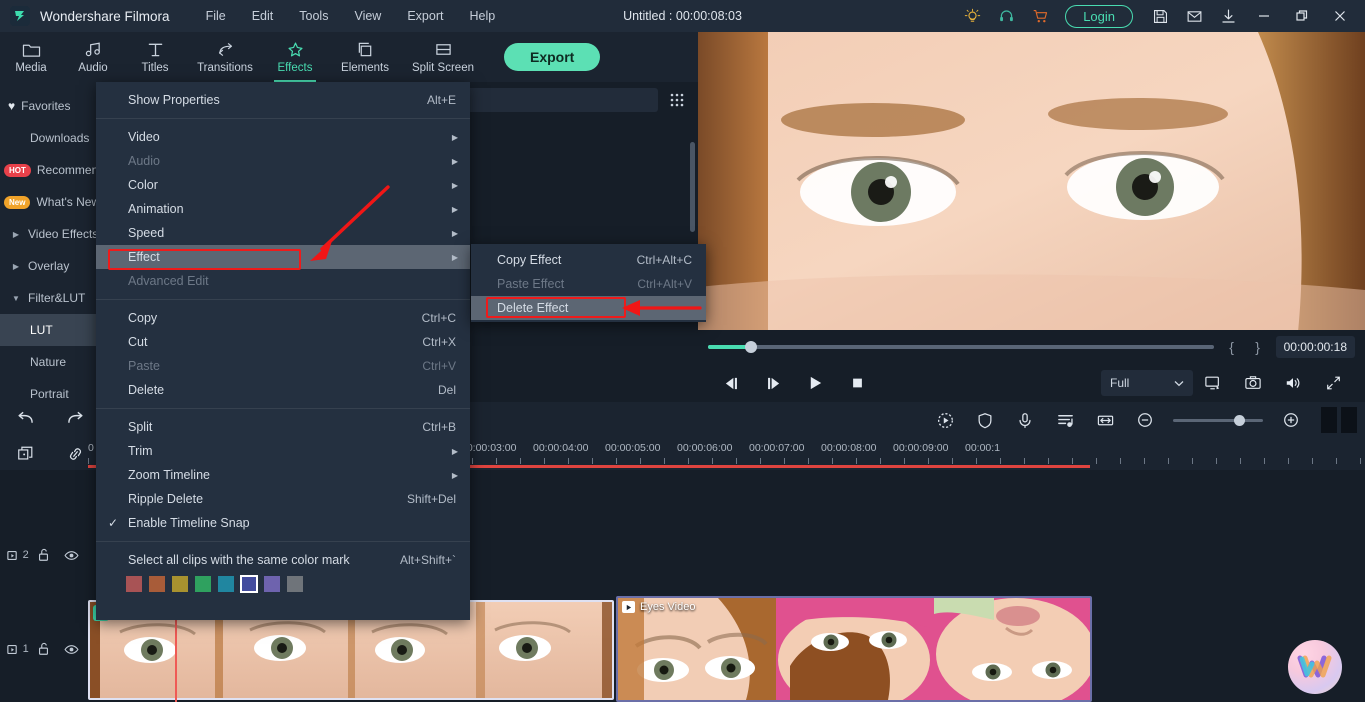 The image size is (1365, 702). Describe the element at coordinates (1099, 16) in the screenshot. I see `login-button: Login` at that location.